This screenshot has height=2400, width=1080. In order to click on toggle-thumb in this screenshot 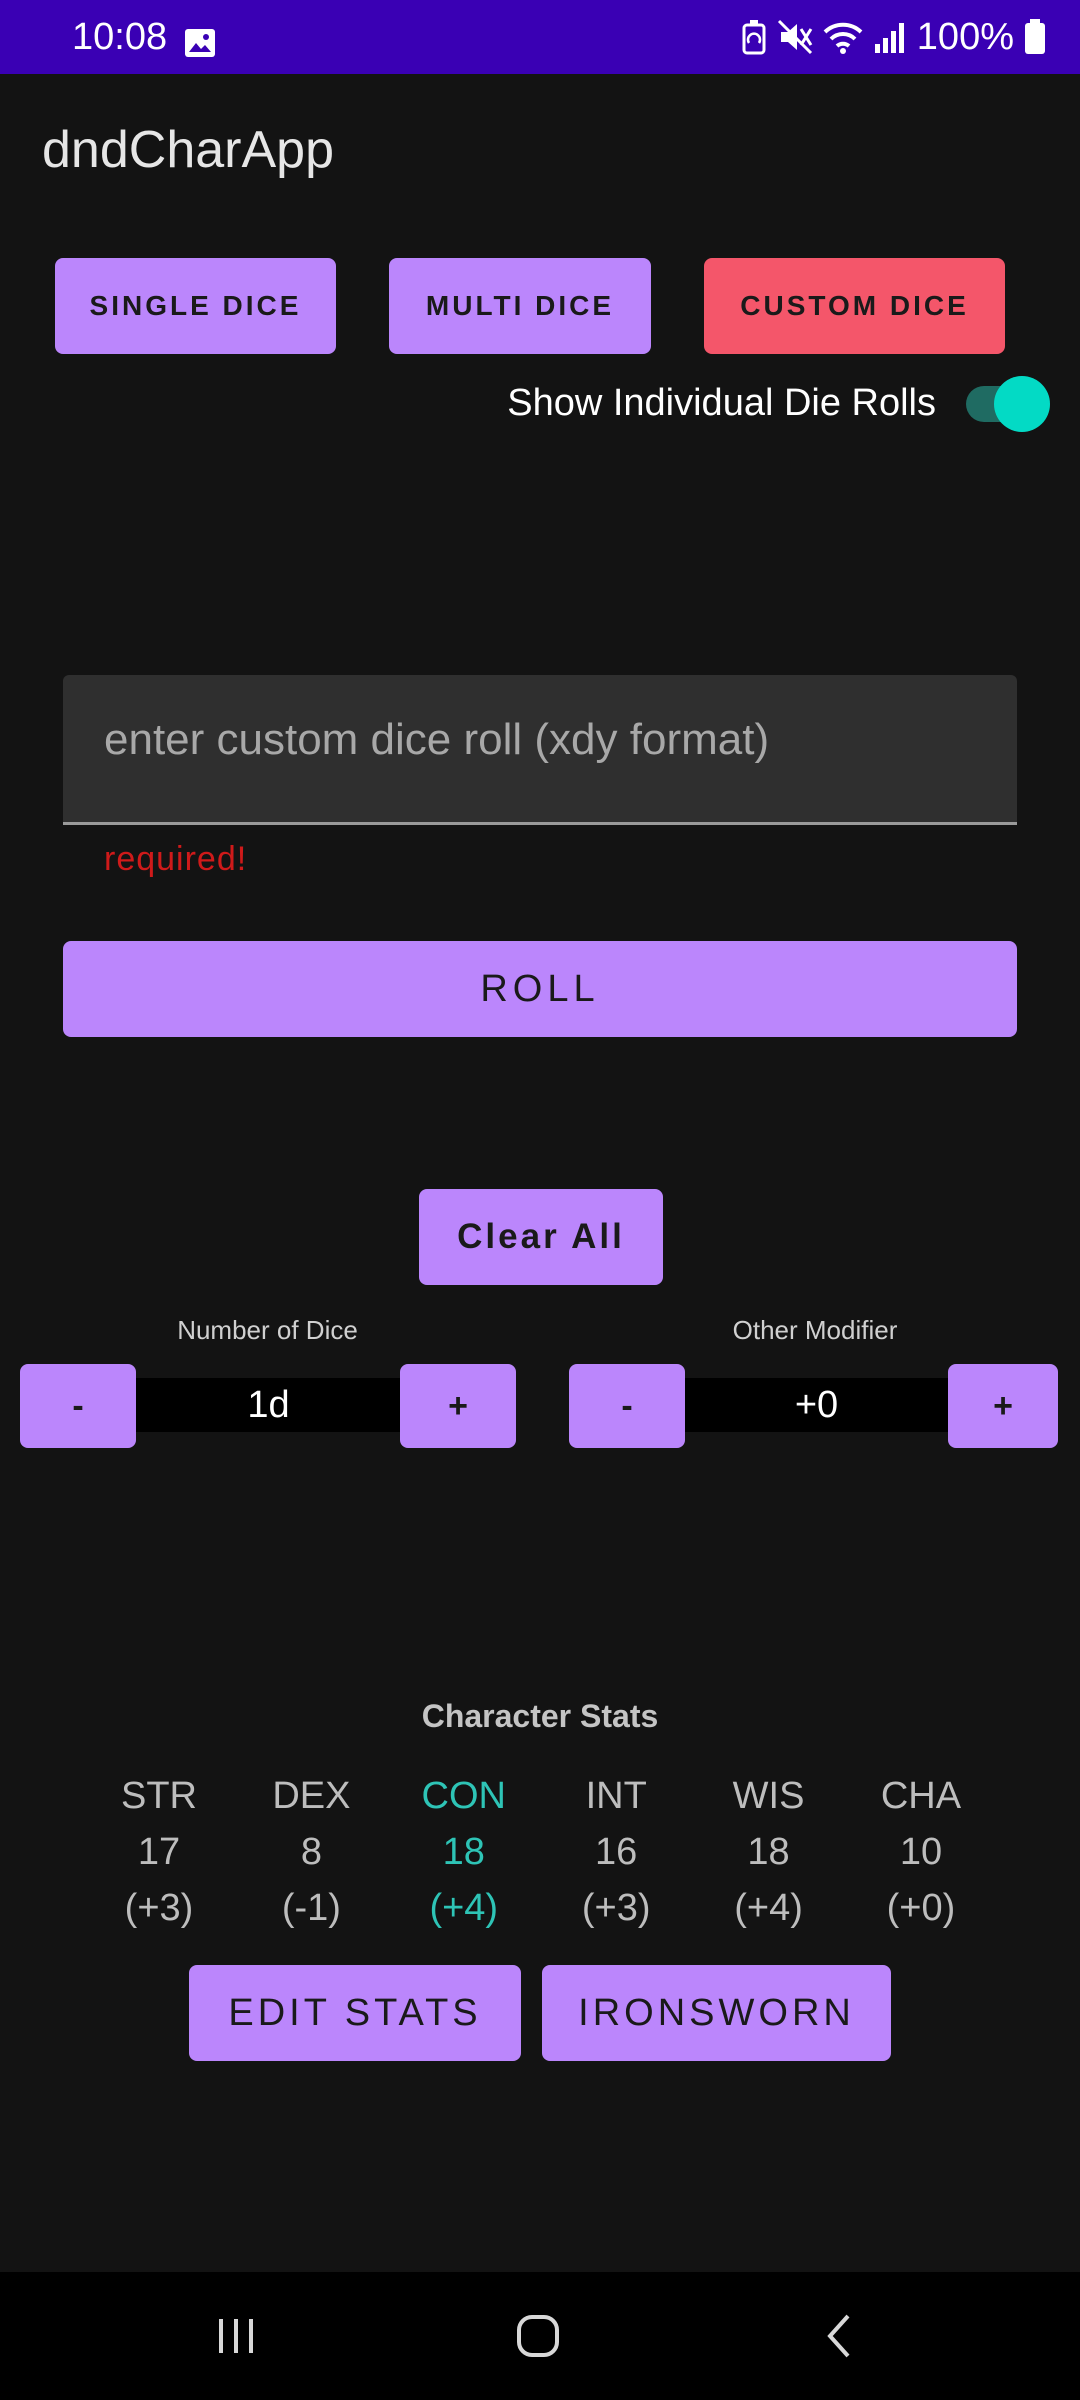, I will do `click(1022, 404)`.